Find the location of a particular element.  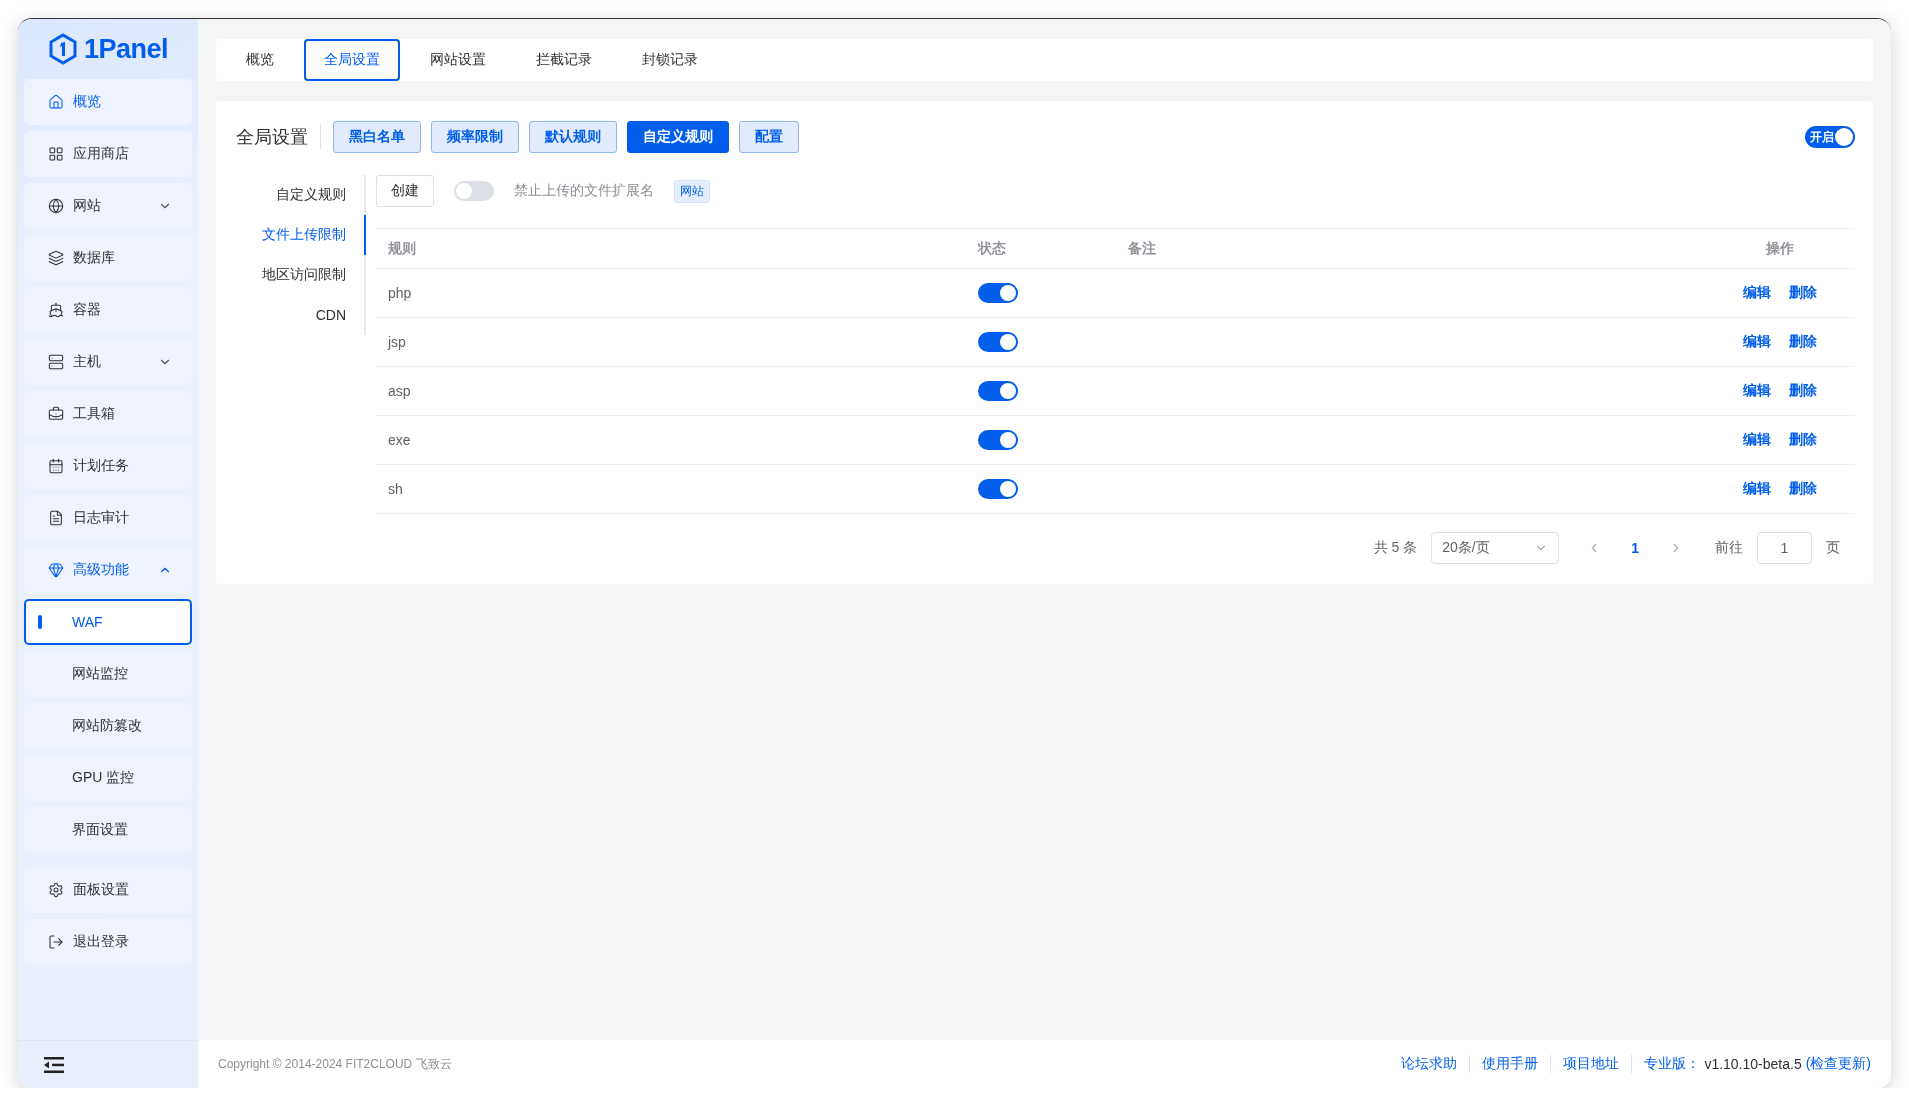

subnav-item: 文件上传限制 is located at coordinates (301, 235).